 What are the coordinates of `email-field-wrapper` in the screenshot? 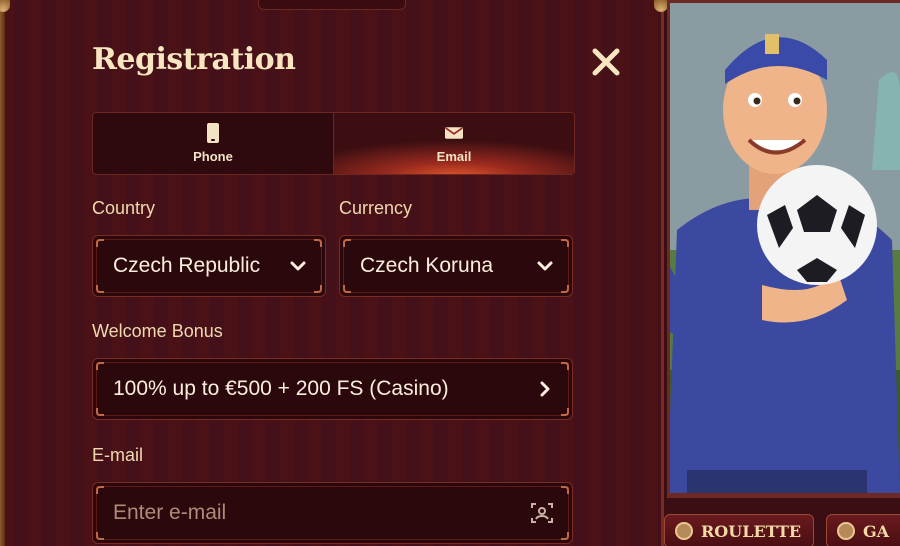 It's located at (332, 513).